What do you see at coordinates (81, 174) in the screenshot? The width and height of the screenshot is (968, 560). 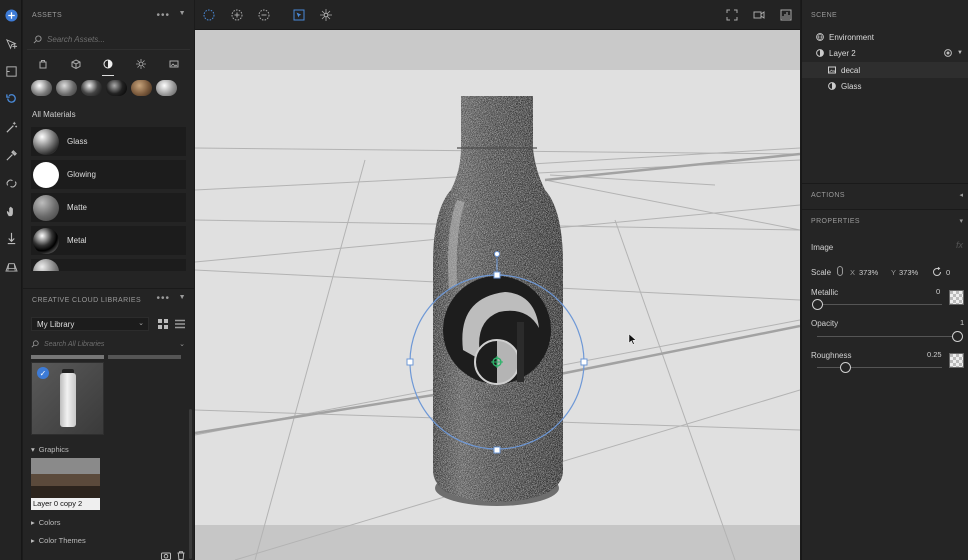 I see `material-label: Glowing` at bounding box center [81, 174].